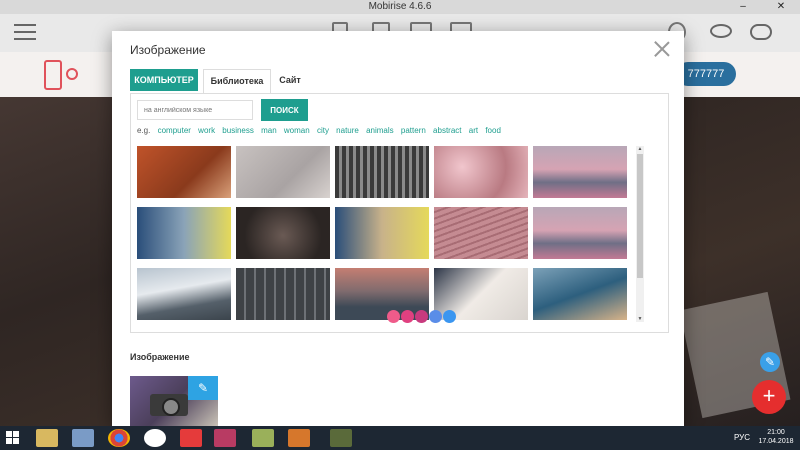  I want to click on clock-time: 21:00, so click(776, 432).